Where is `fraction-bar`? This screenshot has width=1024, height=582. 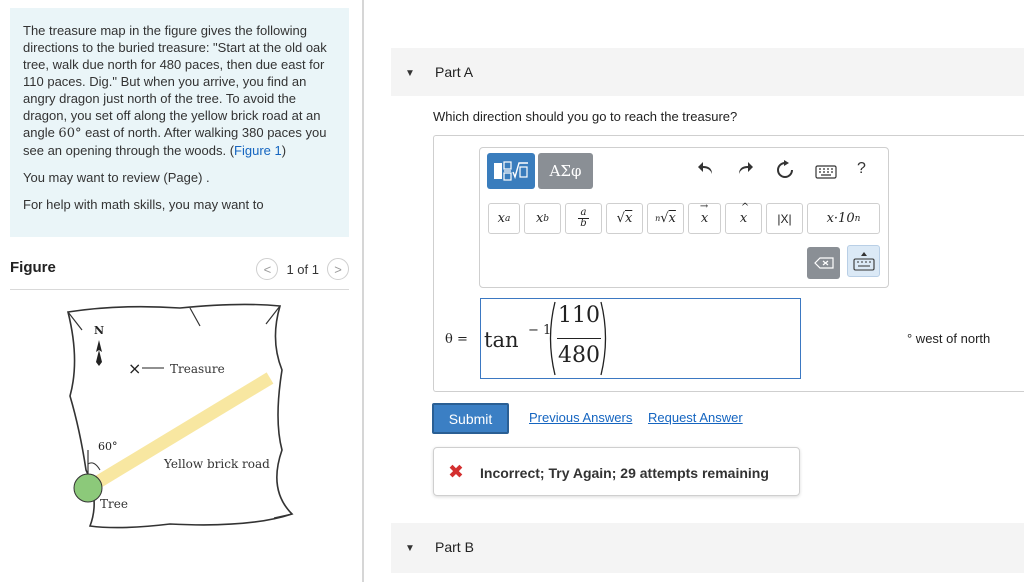
fraction-bar is located at coordinates (579, 338).